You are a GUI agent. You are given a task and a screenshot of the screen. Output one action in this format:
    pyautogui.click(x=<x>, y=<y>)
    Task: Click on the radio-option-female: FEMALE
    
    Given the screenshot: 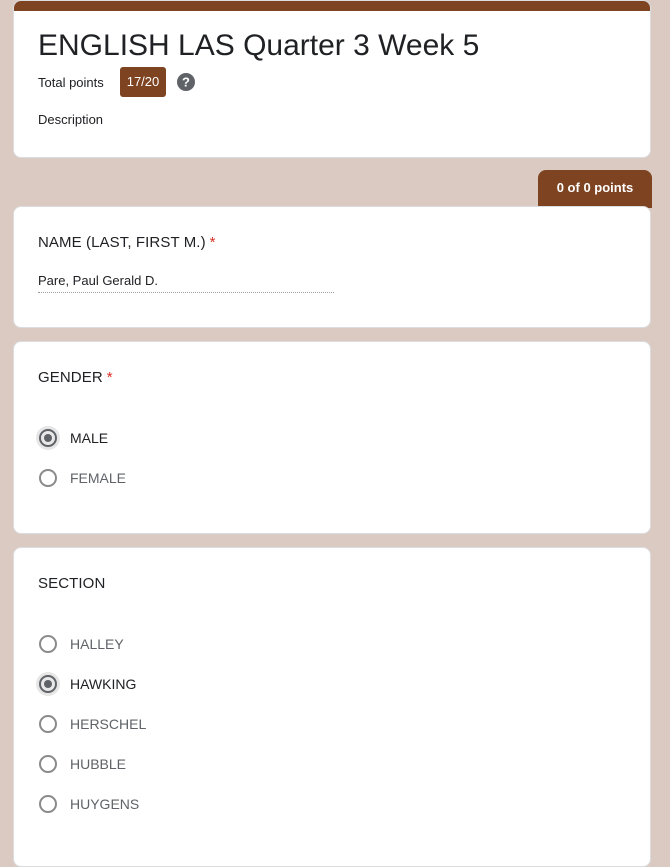 What is the action you would take?
    pyautogui.click(x=82, y=478)
    